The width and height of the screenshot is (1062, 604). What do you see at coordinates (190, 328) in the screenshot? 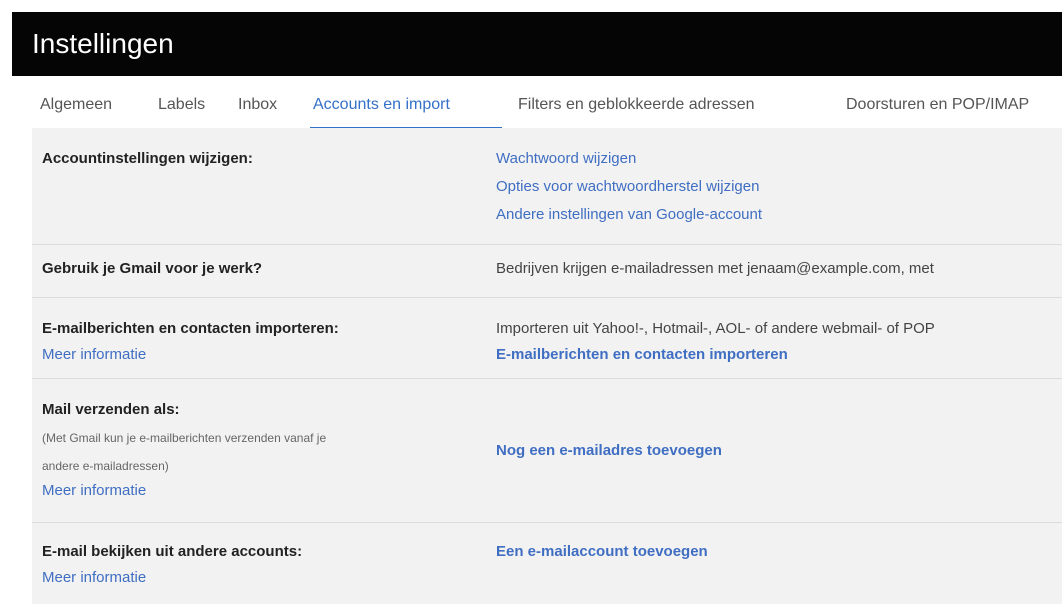
I see `import-label: E-mailberichten en contacten importeren:` at bounding box center [190, 328].